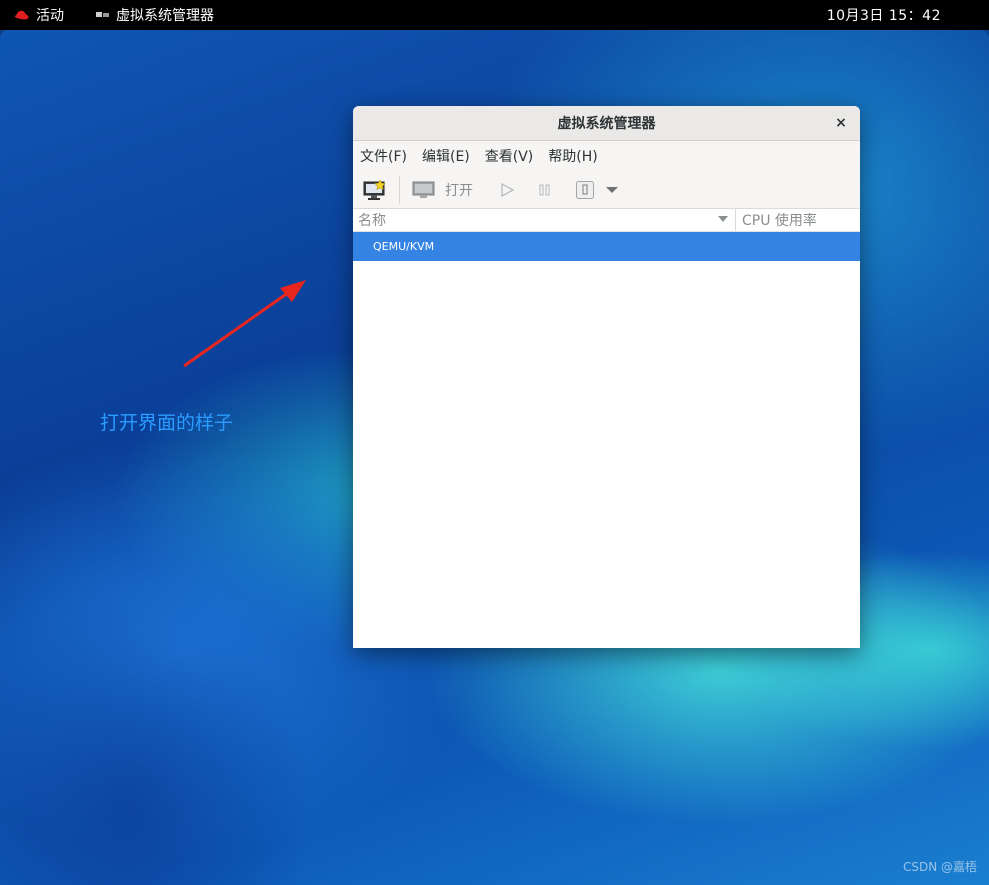  What do you see at coordinates (544, 220) in the screenshot?
I see `column-name-header: 名称` at bounding box center [544, 220].